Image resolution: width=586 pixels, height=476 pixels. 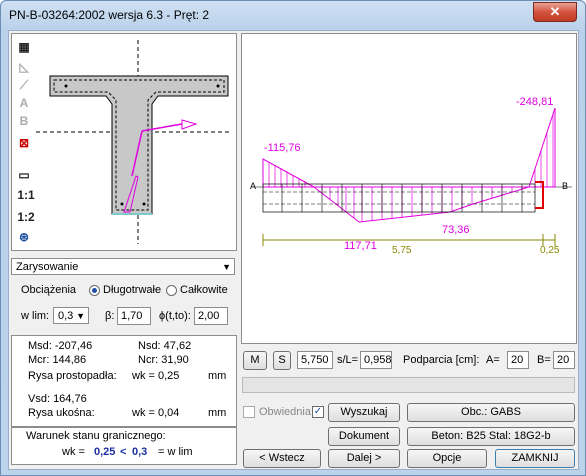 What do you see at coordinates (24, 67) in the screenshot?
I see `draw-tool-icon: ◺` at bounding box center [24, 67].